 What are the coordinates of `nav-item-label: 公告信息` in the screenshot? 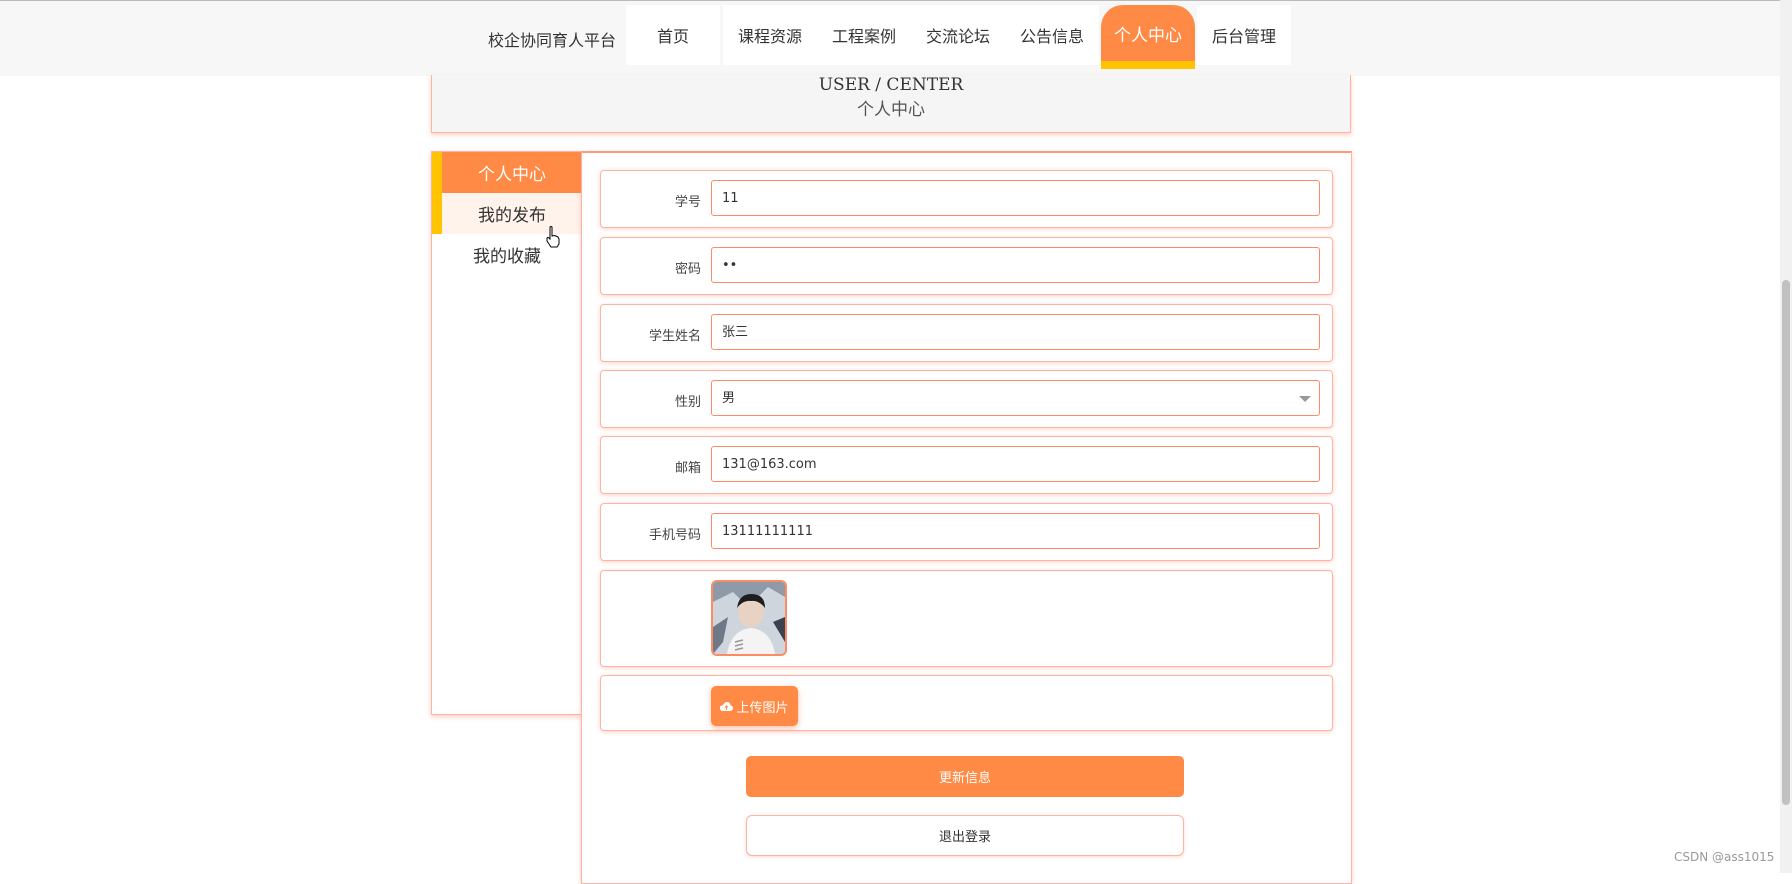 It's located at (1051, 36).